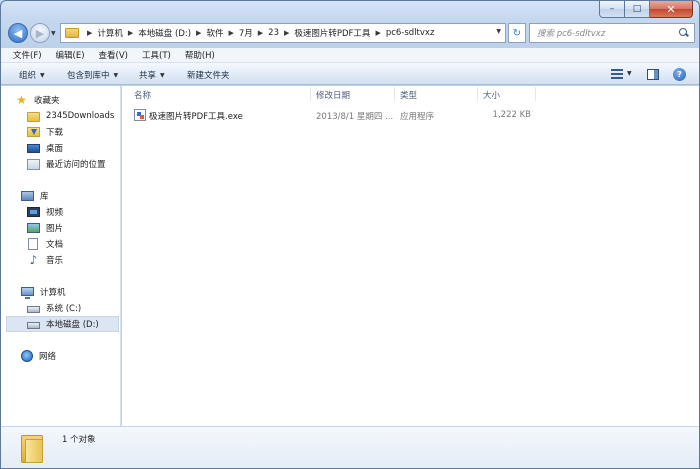  What do you see at coordinates (33, 260) in the screenshot?
I see `music-icon: ♪` at bounding box center [33, 260].